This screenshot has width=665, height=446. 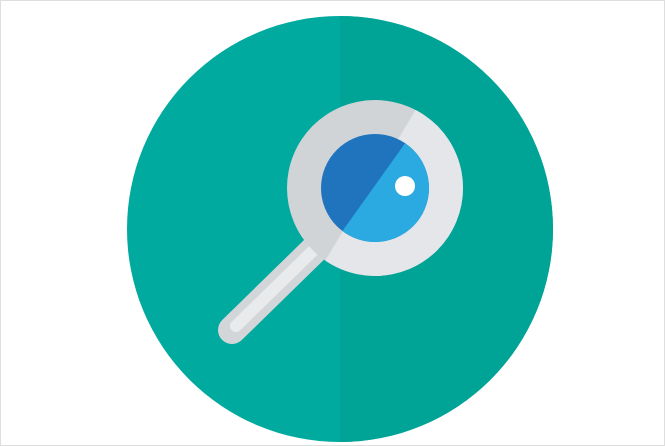 I want to click on lens-glint, so click(x=405, y=186).